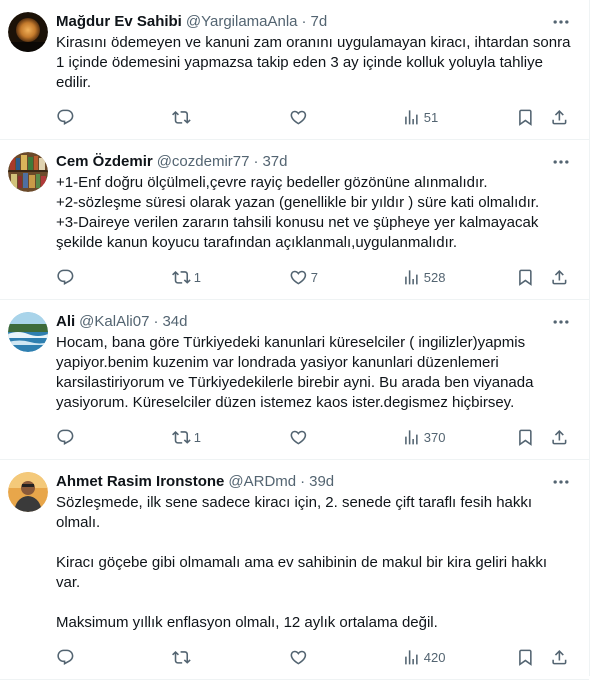 The height and width of the screenshot is (680, 597). What do you see at coordinates (203, 162) in the screenshot?
I see `author-handle: @cozdemir77` at bounding box center [203, 162].